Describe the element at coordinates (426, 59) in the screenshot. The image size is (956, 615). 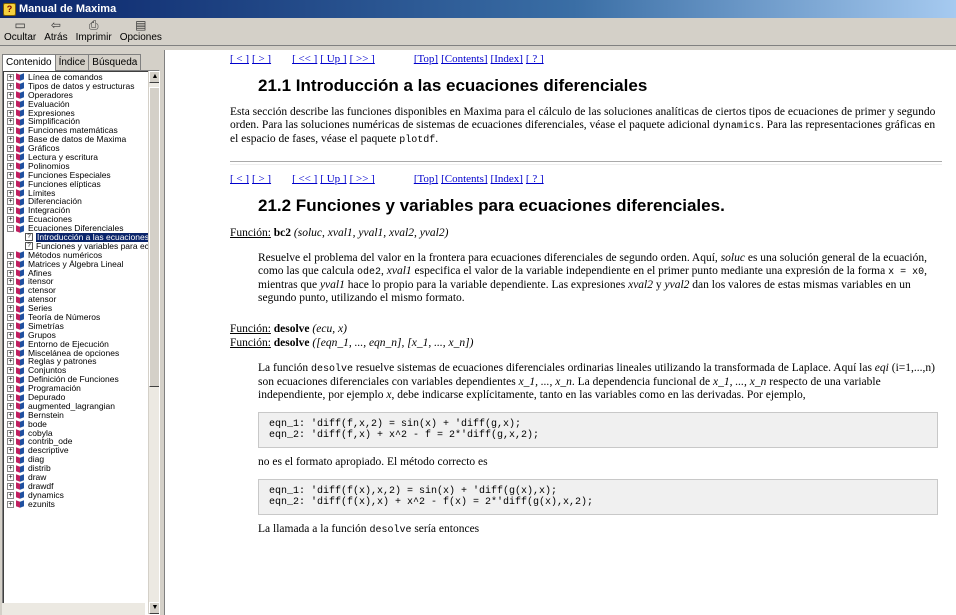
I see `top-link: [Top]` at that location.